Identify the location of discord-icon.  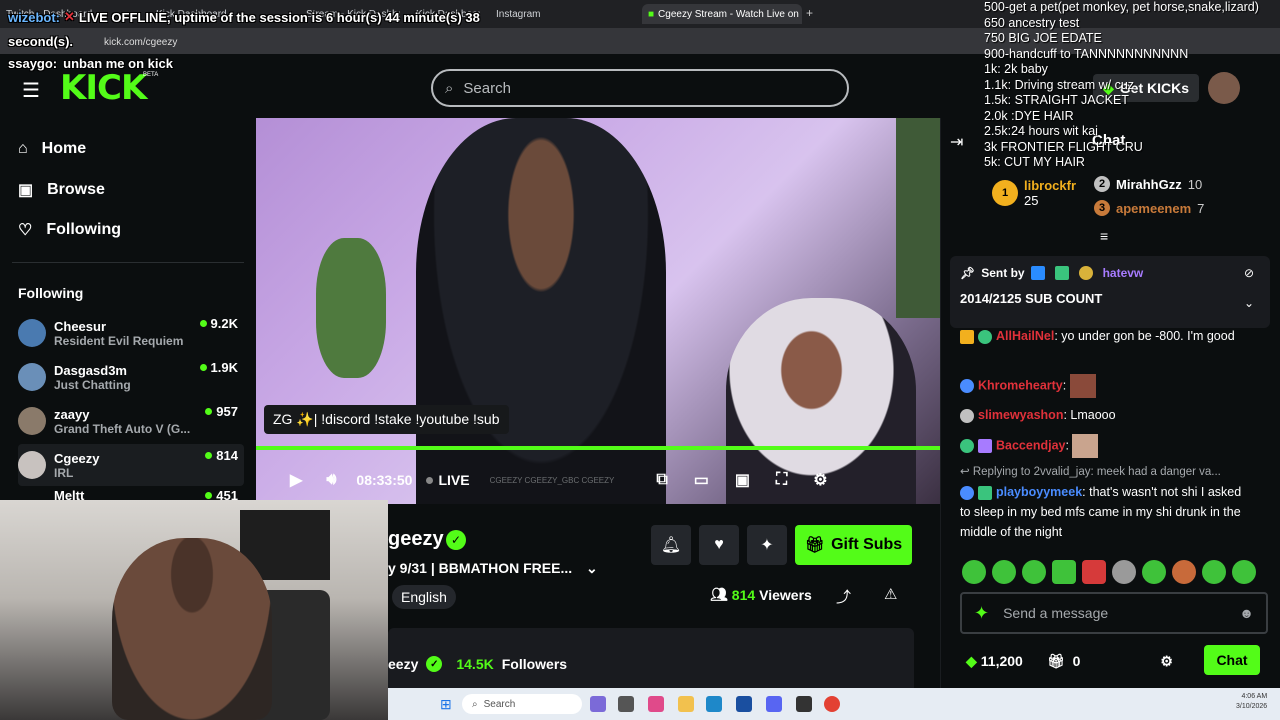
(774, 704).